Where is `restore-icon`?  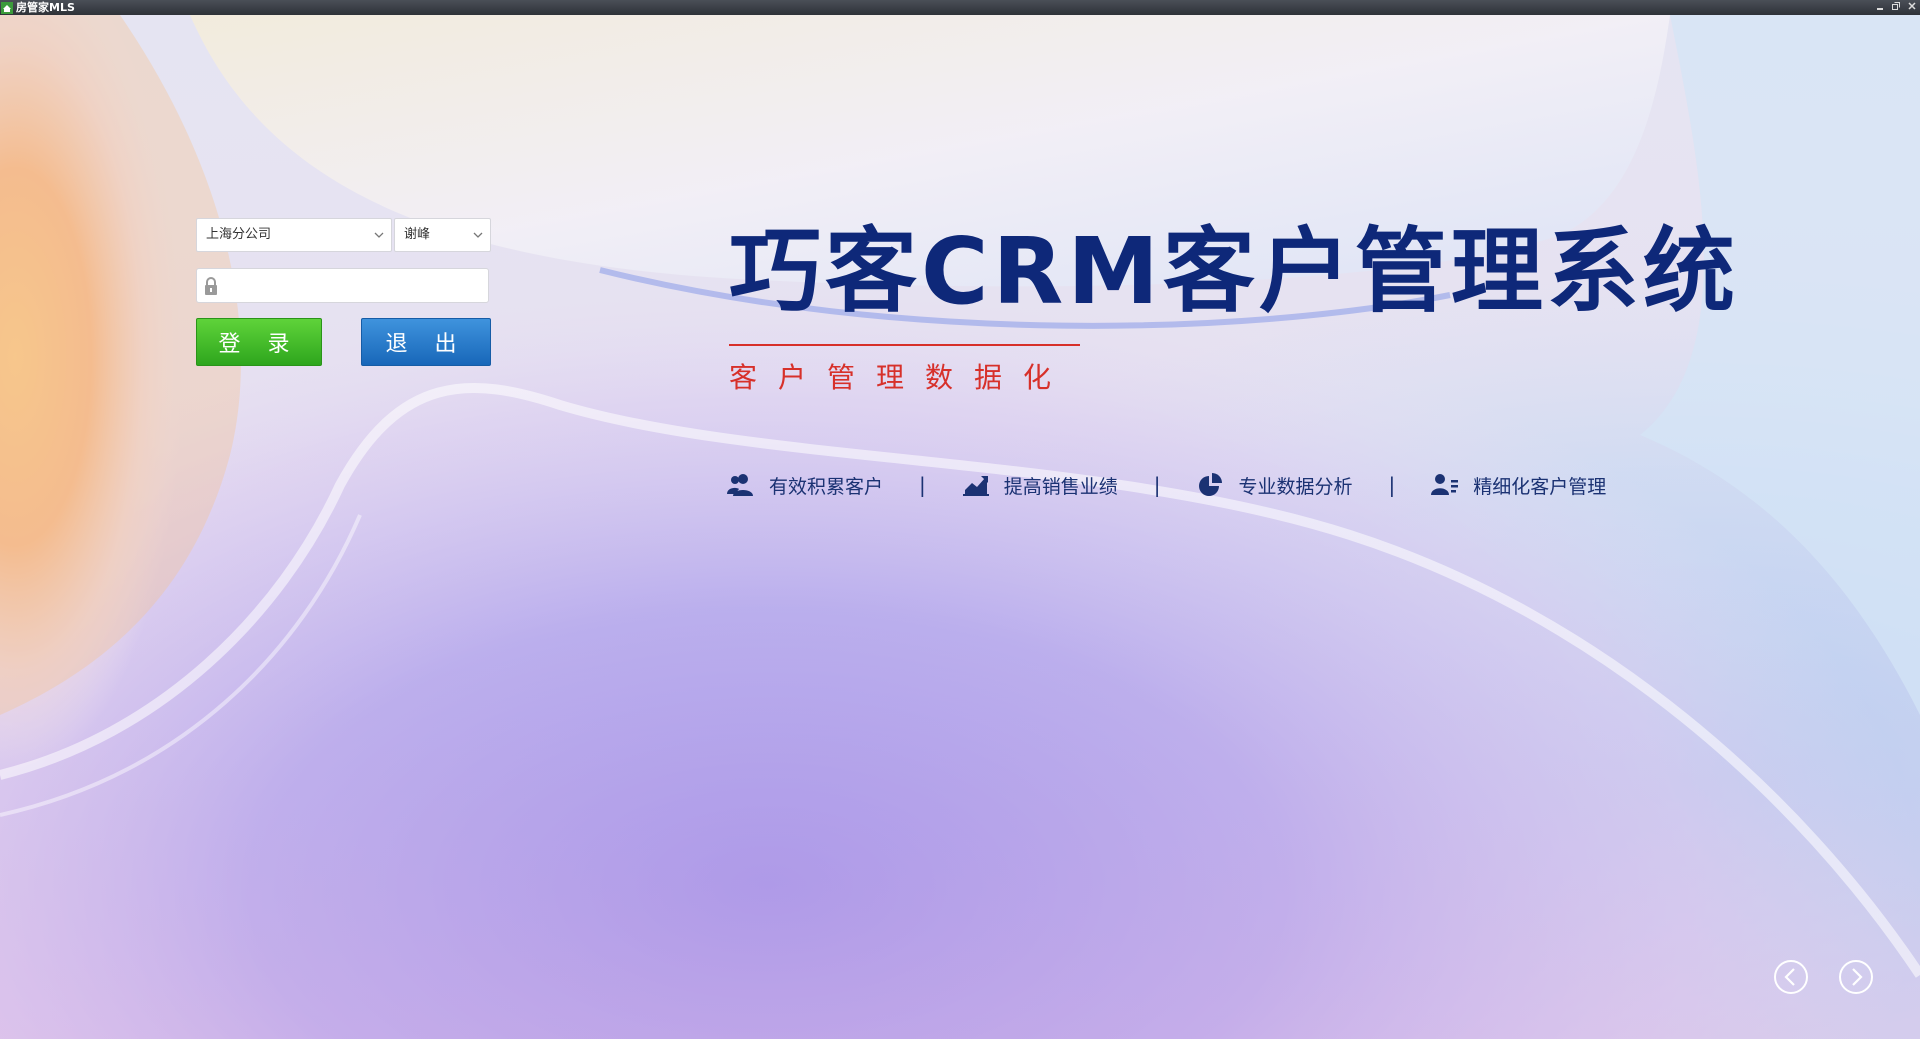
restore-icon is located at coordinates (1896, 6).